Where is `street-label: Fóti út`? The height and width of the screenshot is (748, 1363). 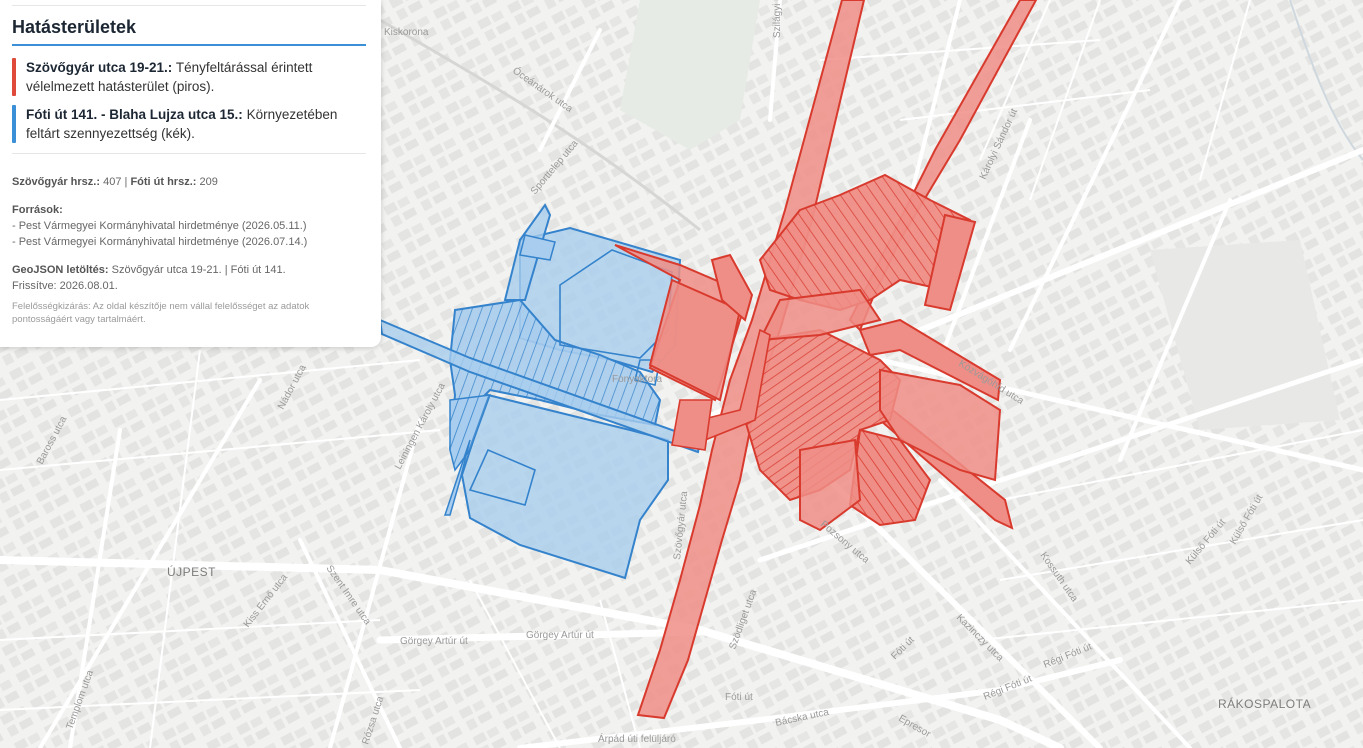 street-label: Fóti út is located at coordinates (739, 697).